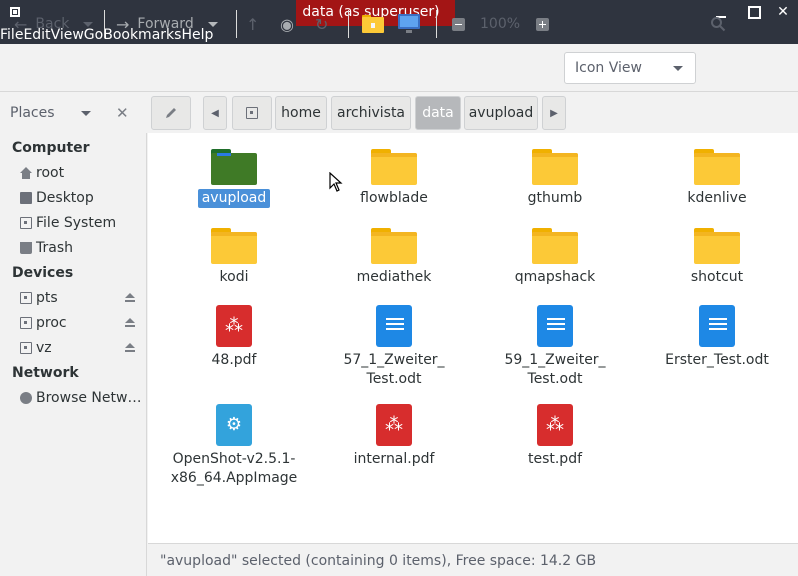  What do you see at coordinates (82, 223) in the screenshot?
I see `sidebar-item-file-system: File System` at bounding box center [82, 223].